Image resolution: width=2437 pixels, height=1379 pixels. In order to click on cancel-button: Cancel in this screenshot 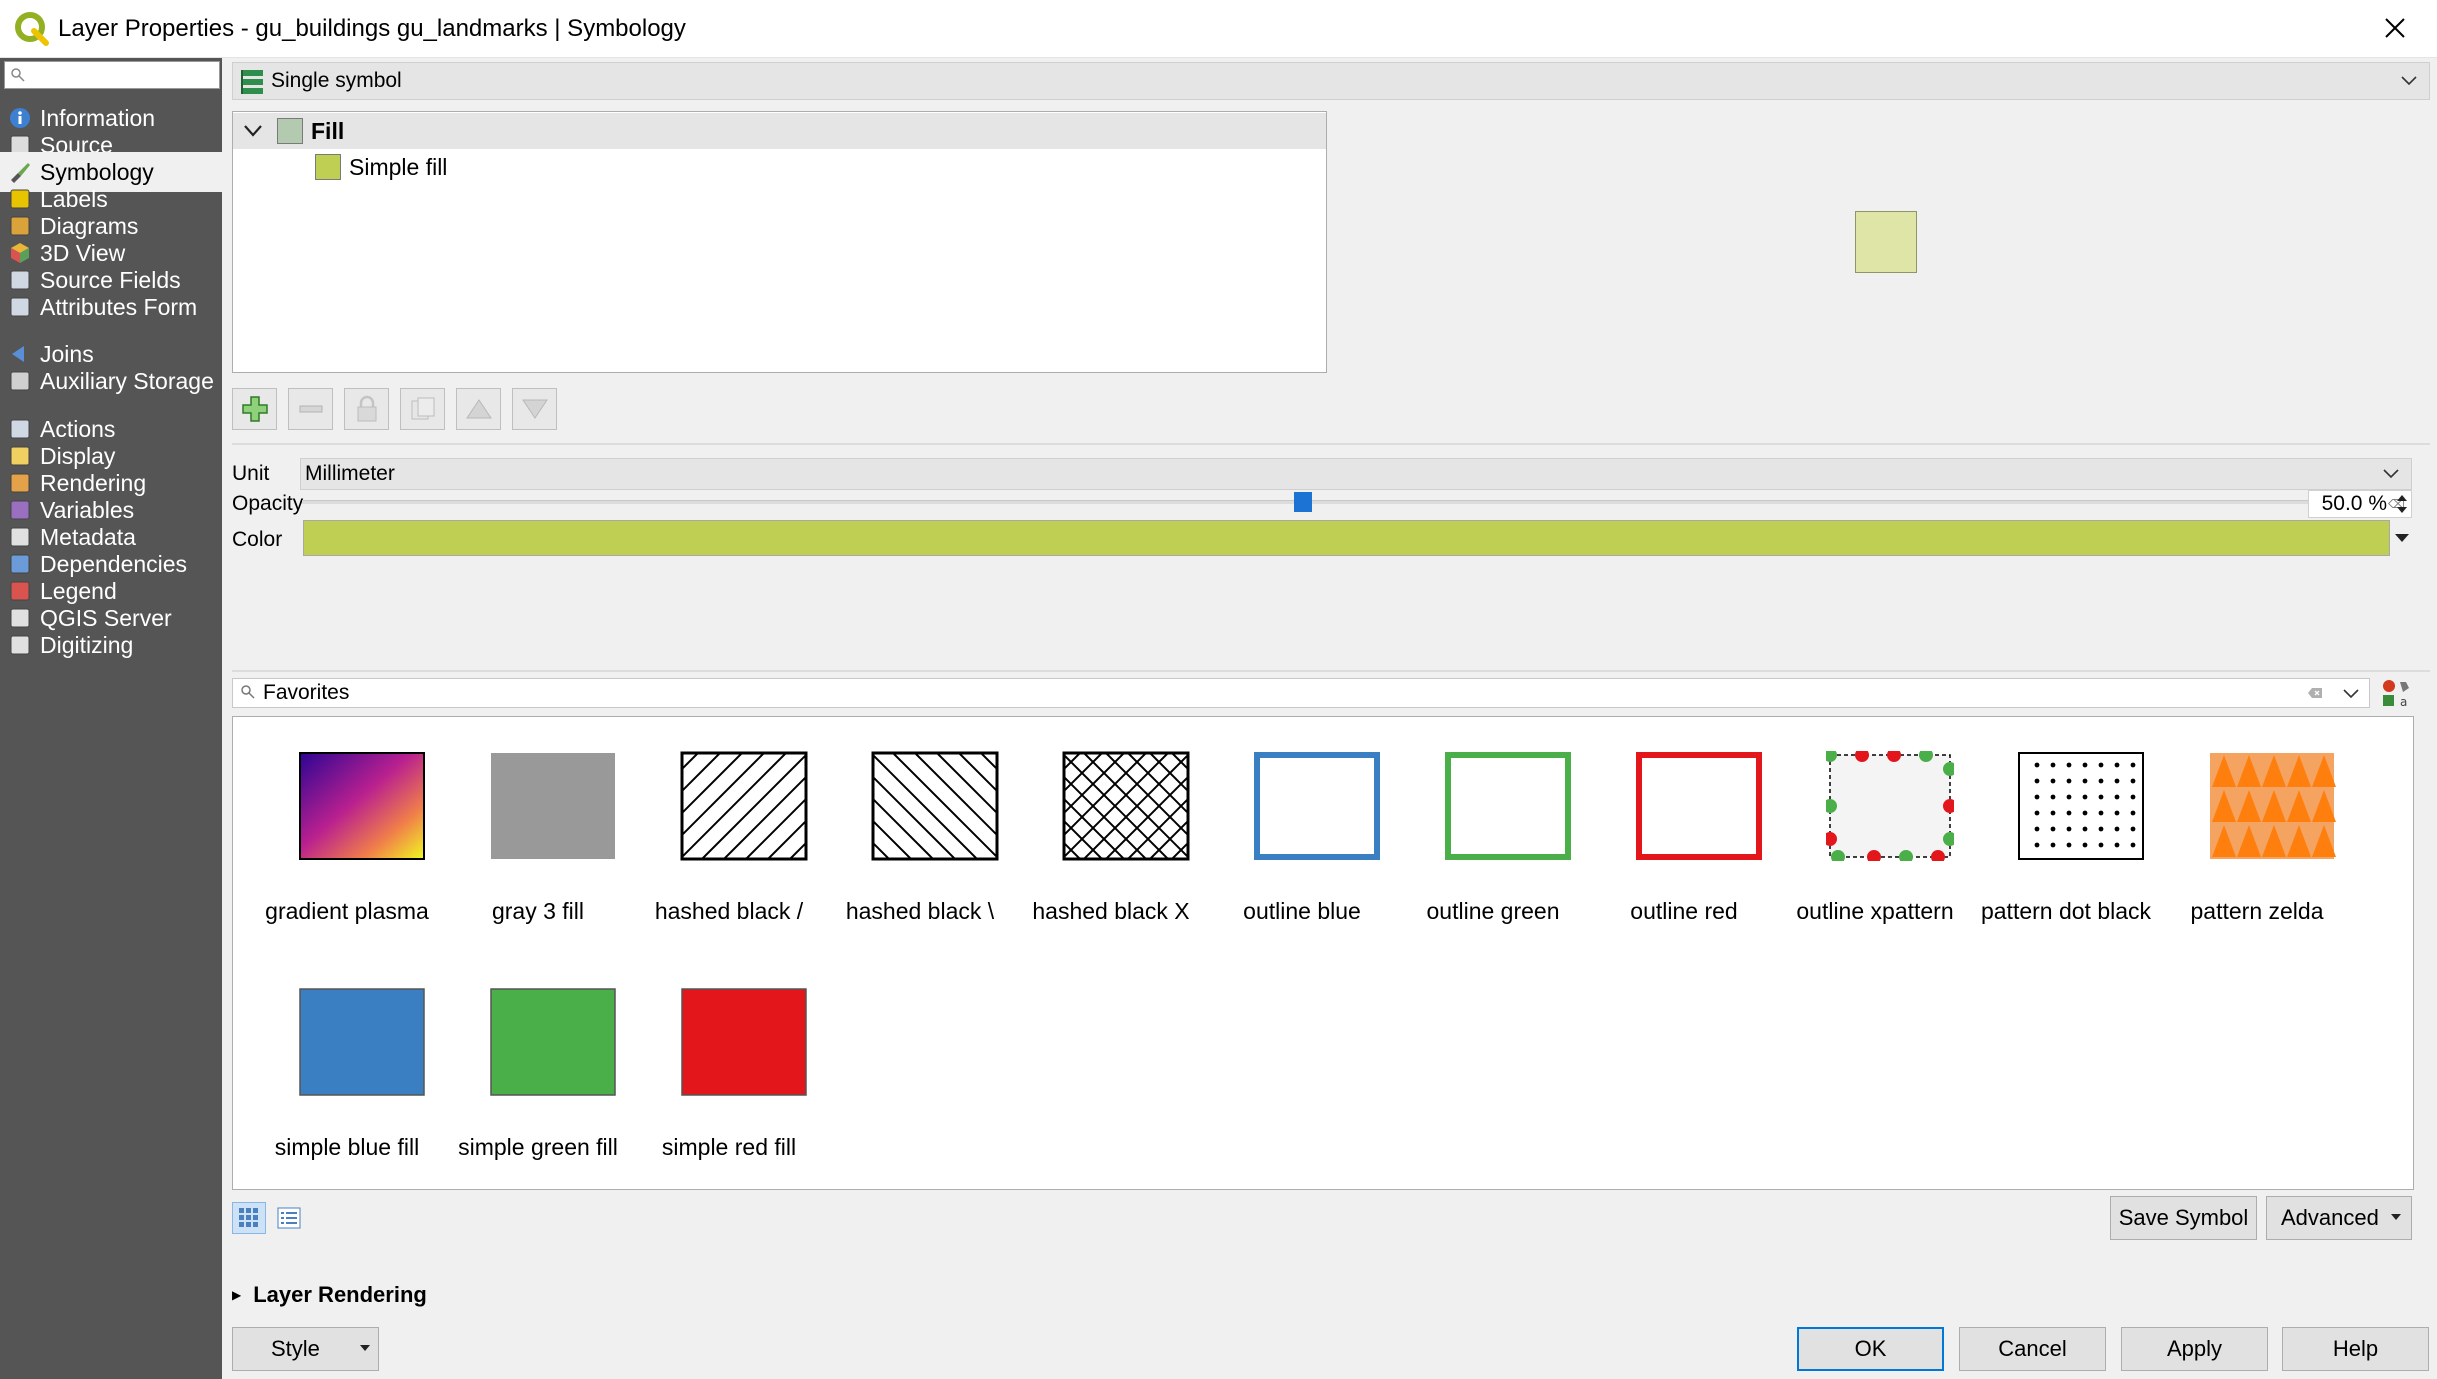, I will do `click(2032, 1349)`.